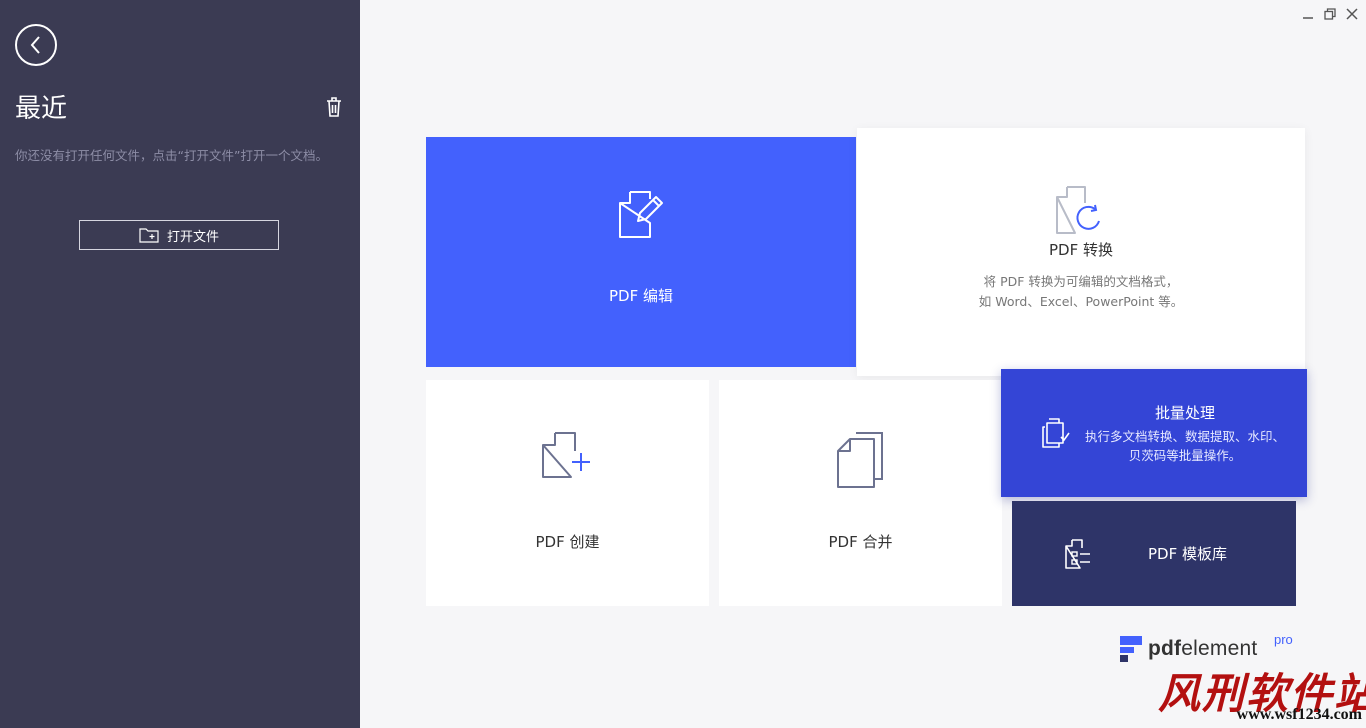 This screenshot has height=728, width=1366. I want to click on minimize-button, so click(1308, 14).